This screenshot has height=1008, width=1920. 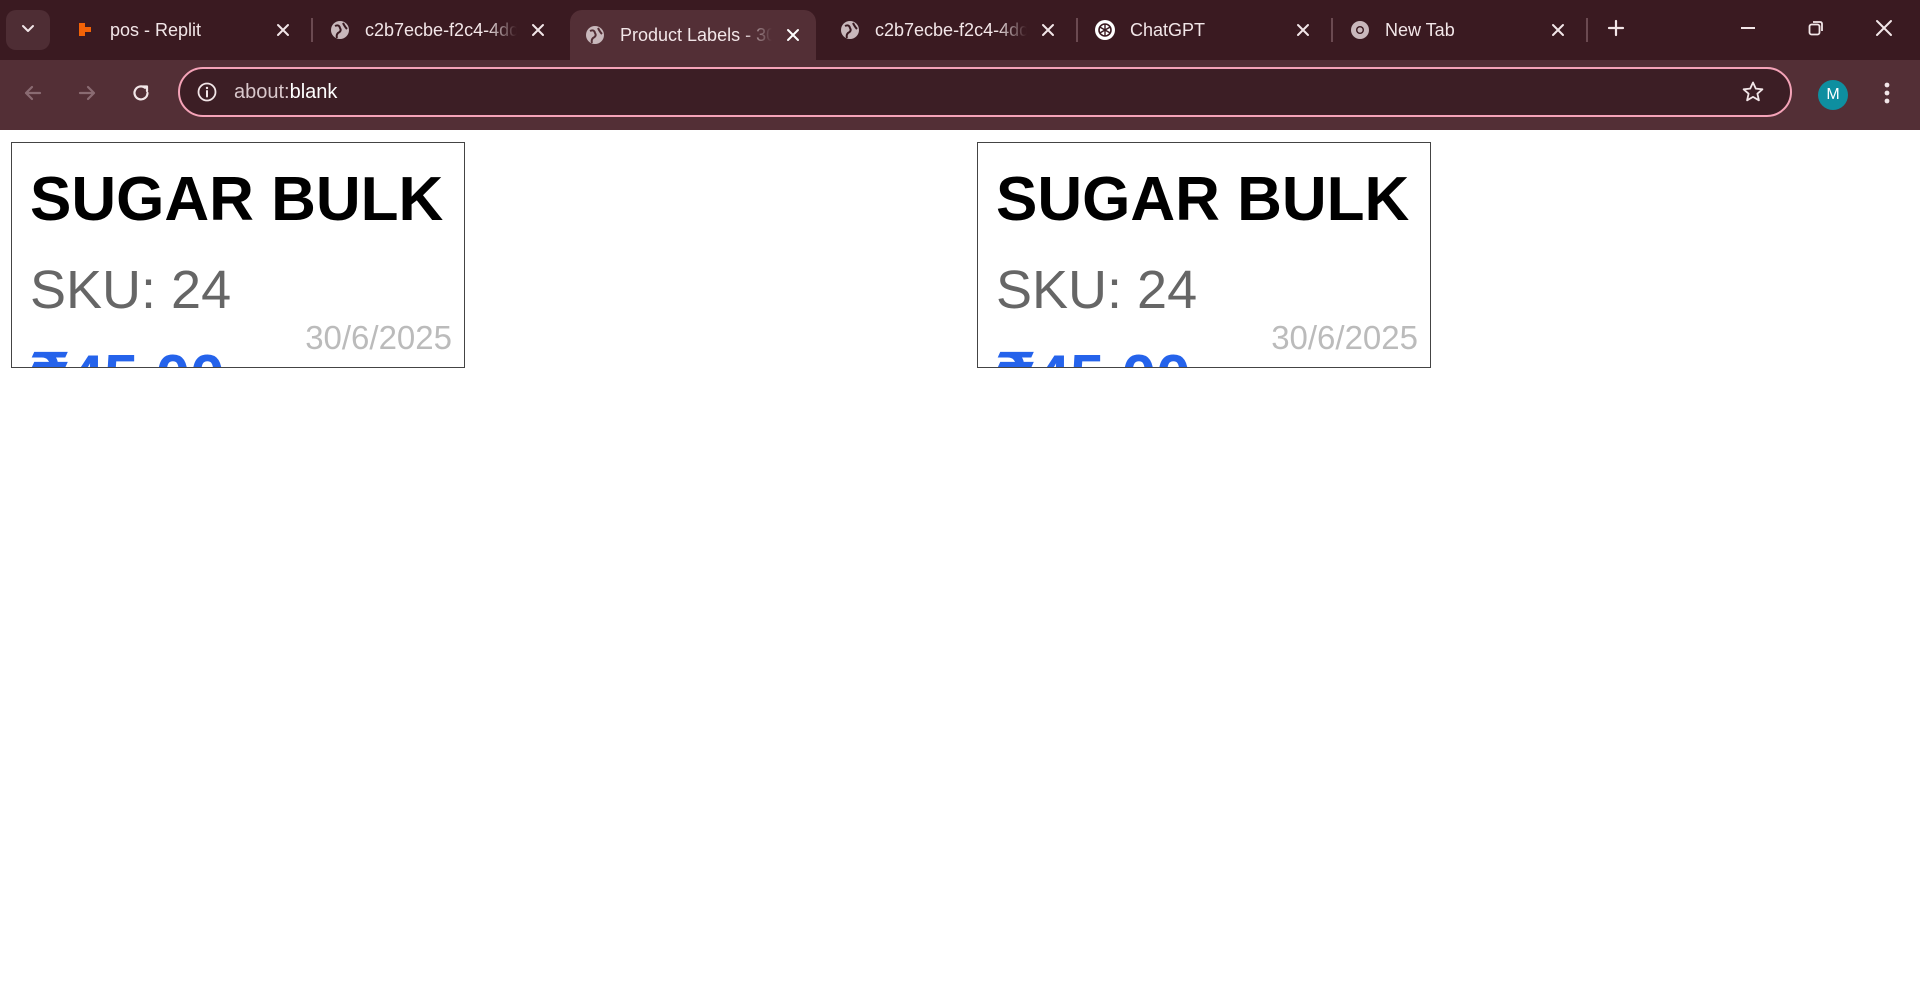 I want to click on chevron-down-icon, so click(x=28, y=30).